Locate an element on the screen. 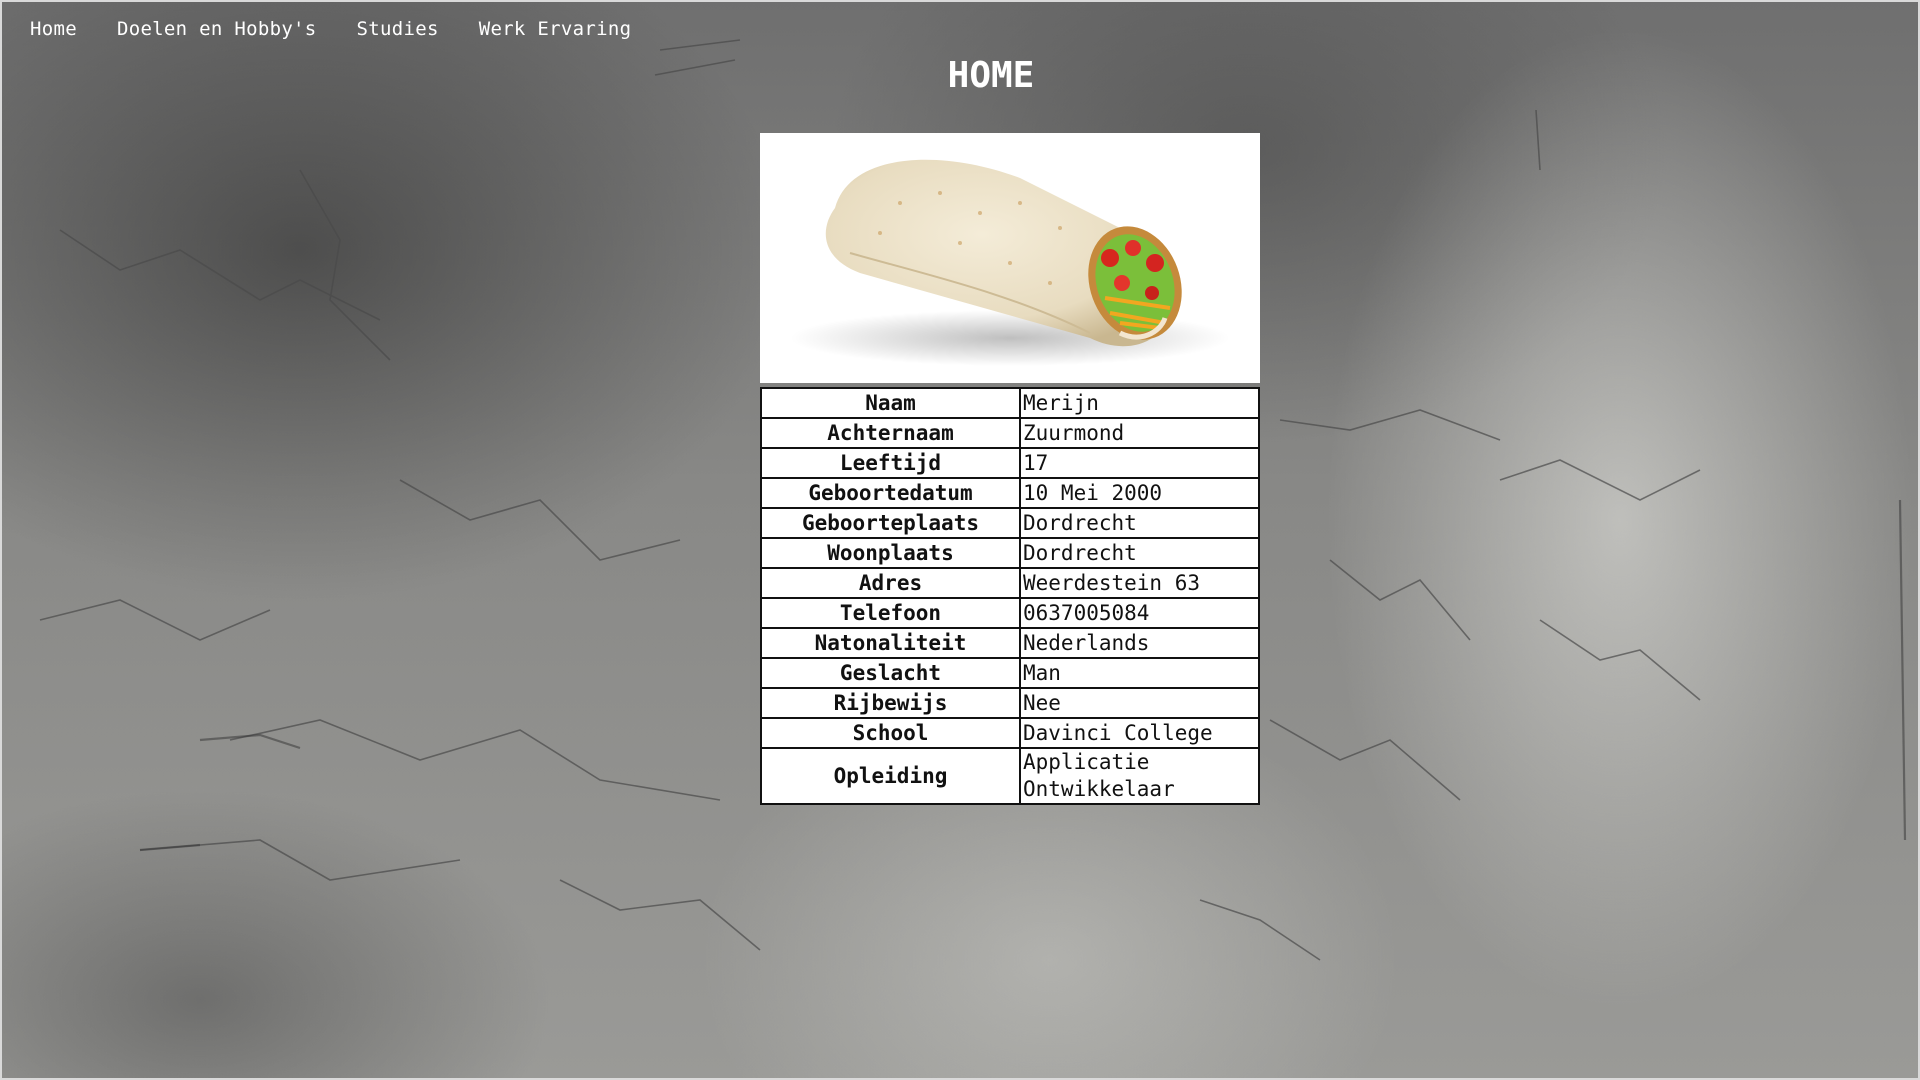 The height and width of the screenshot is (1080, 1920). row-label-telefoon: Telefoon is located at coordinates (890, 613).